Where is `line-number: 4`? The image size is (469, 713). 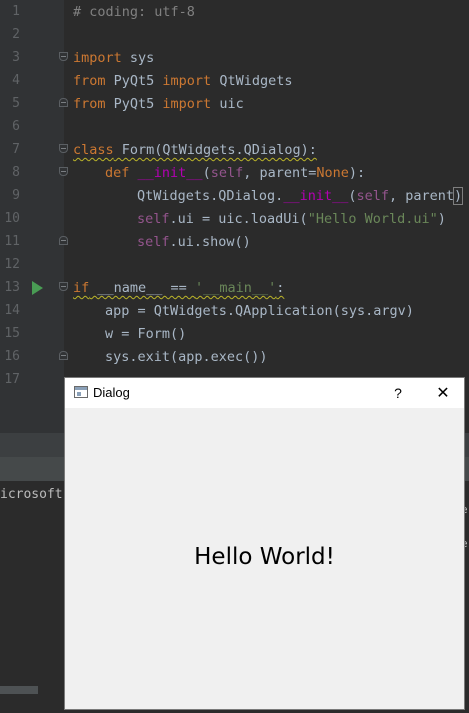 line-number: 4 is located at coordinates (16, 80).